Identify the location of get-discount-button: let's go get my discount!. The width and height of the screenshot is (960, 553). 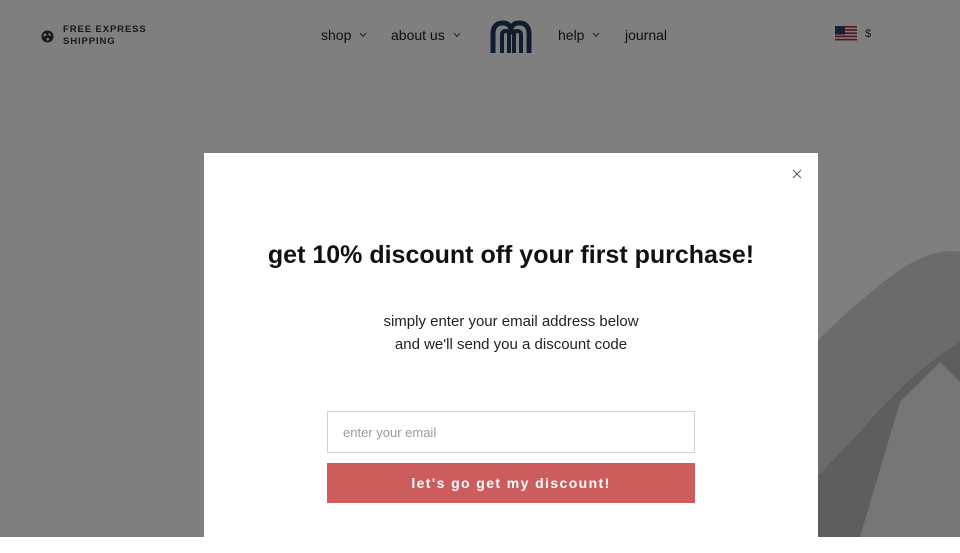
(511, 483).